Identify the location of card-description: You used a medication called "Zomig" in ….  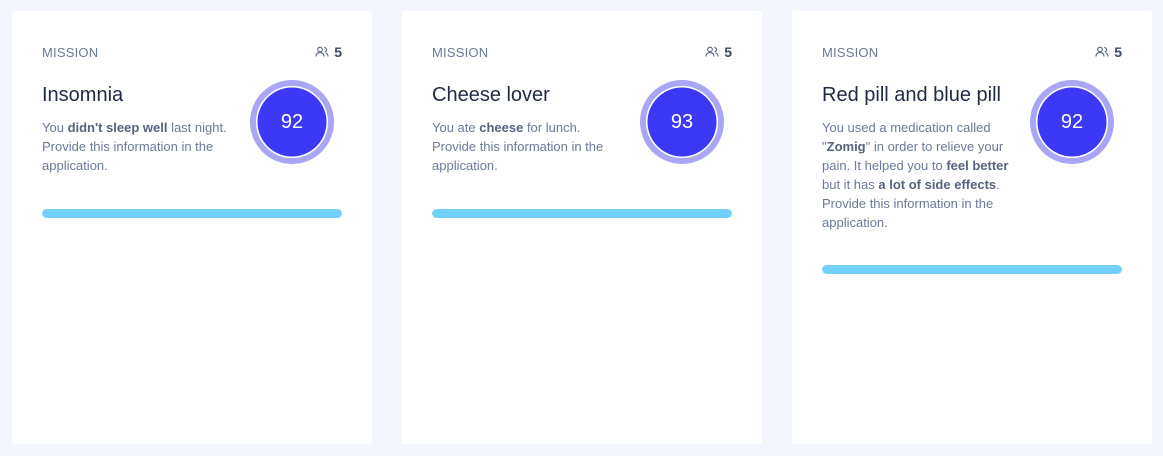
(915, 175).